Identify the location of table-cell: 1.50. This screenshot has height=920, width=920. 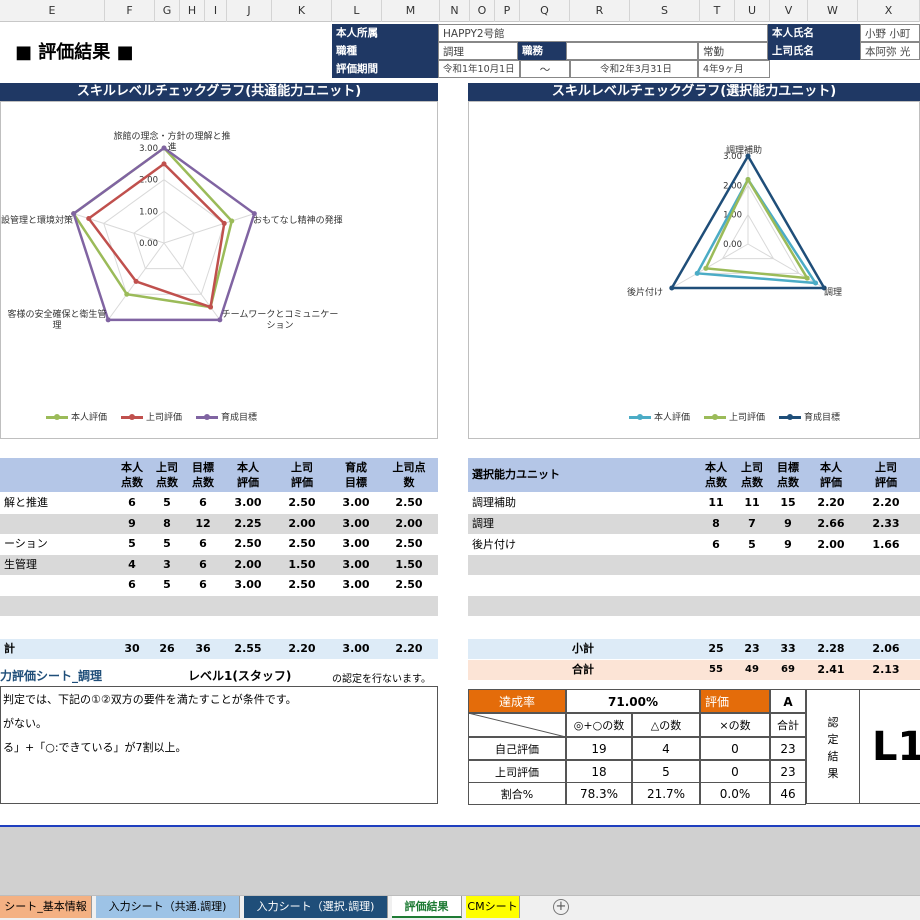
(302, 564).